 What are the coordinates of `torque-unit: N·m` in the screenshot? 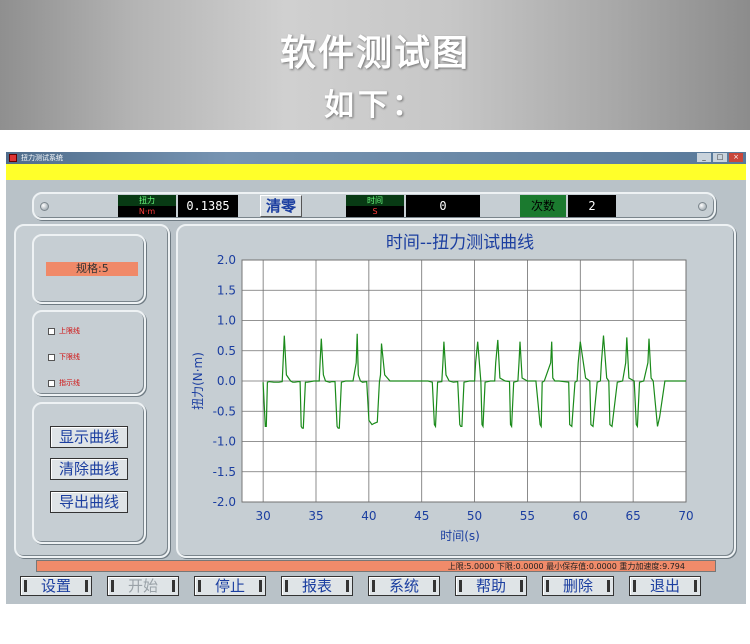 It's located at (147, 211).